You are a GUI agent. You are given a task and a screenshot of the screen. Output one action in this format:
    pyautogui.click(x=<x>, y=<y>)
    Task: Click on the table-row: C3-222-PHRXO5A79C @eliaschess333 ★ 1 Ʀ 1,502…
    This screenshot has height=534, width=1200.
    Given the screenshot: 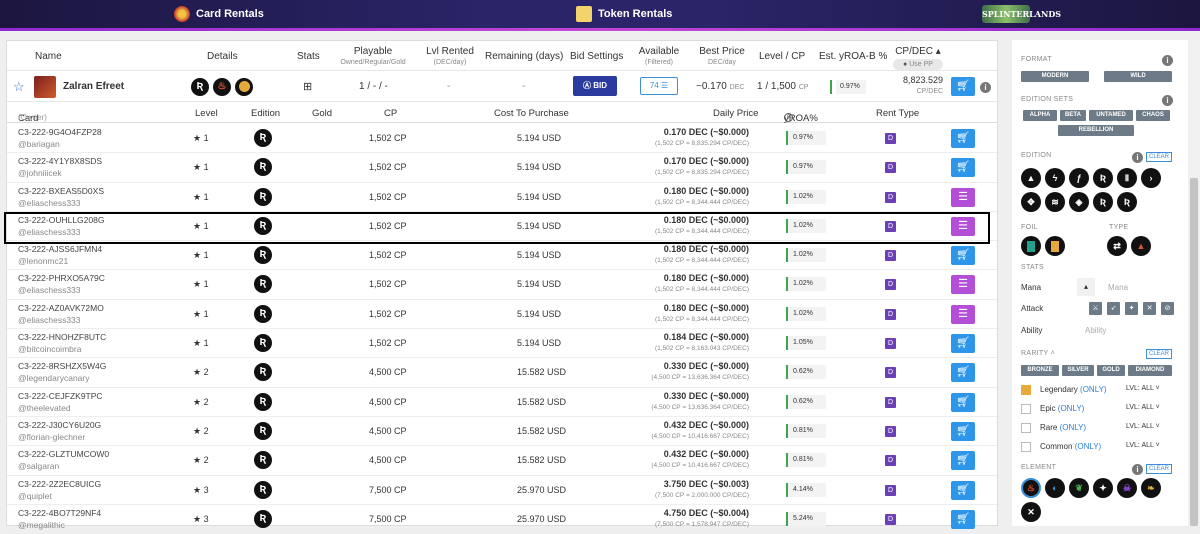 What is the action you would take?
    pyautogui.click(x=502, y=285)
    